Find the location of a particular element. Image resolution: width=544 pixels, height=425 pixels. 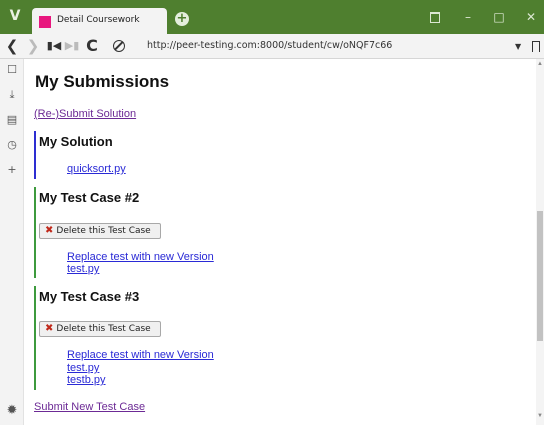

new-tab-button: + is located at coordinates (182, 19).